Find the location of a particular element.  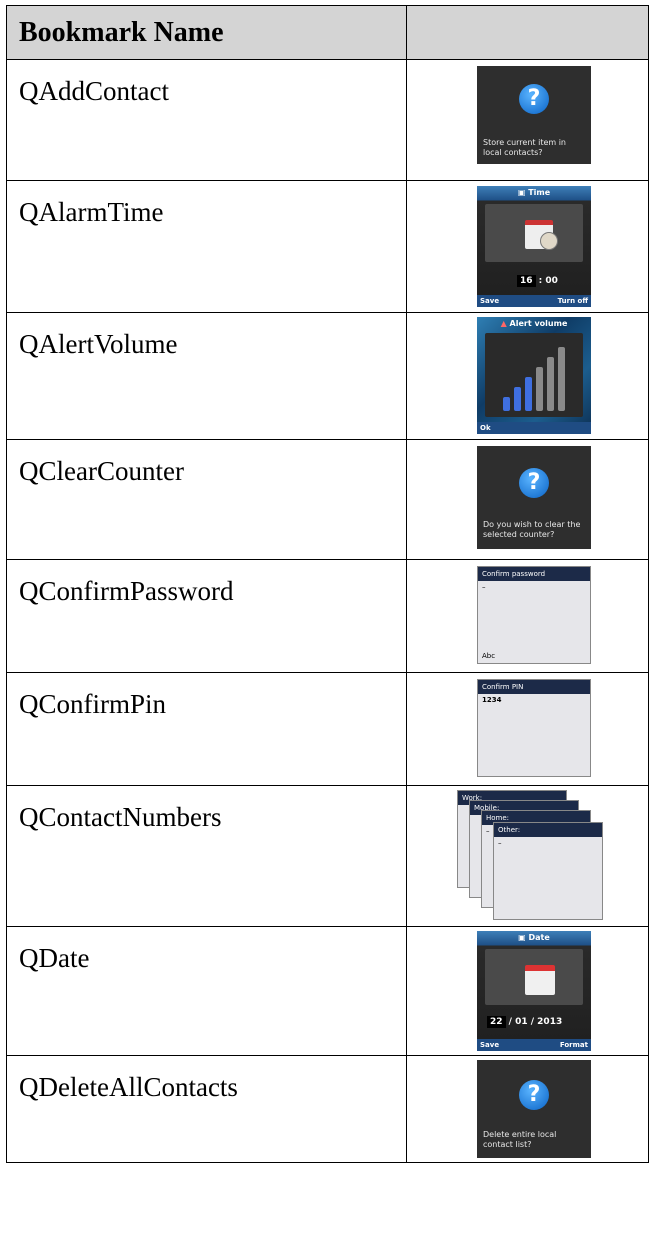

clock-title-icon: ▣ is located at coordinates (523, 192).